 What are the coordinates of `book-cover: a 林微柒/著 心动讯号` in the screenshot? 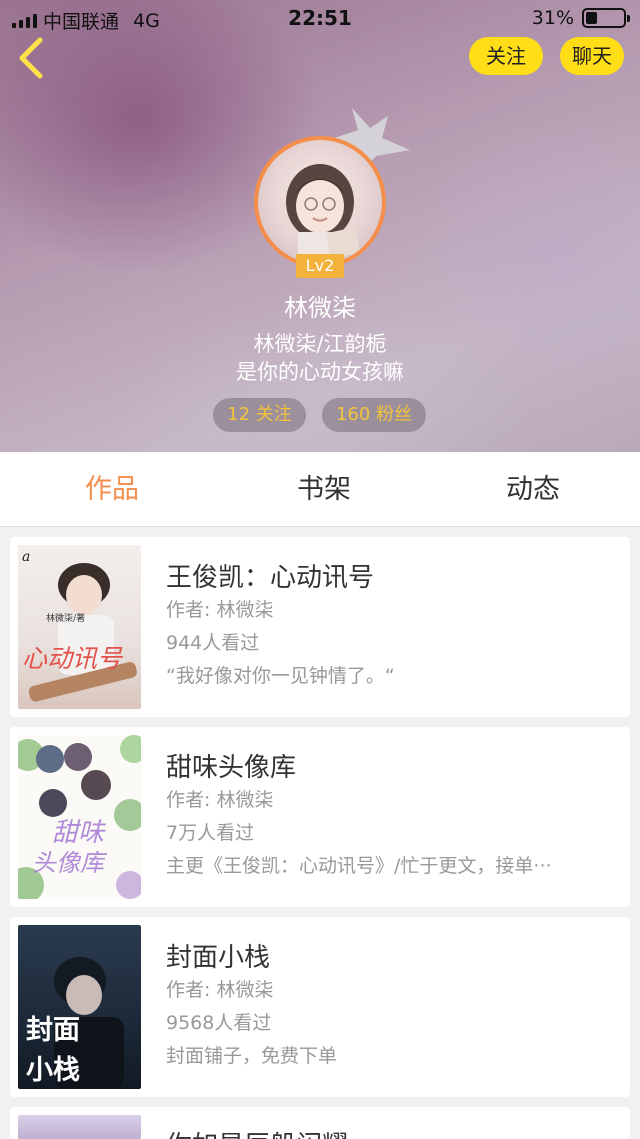 It's located at (79, 627).